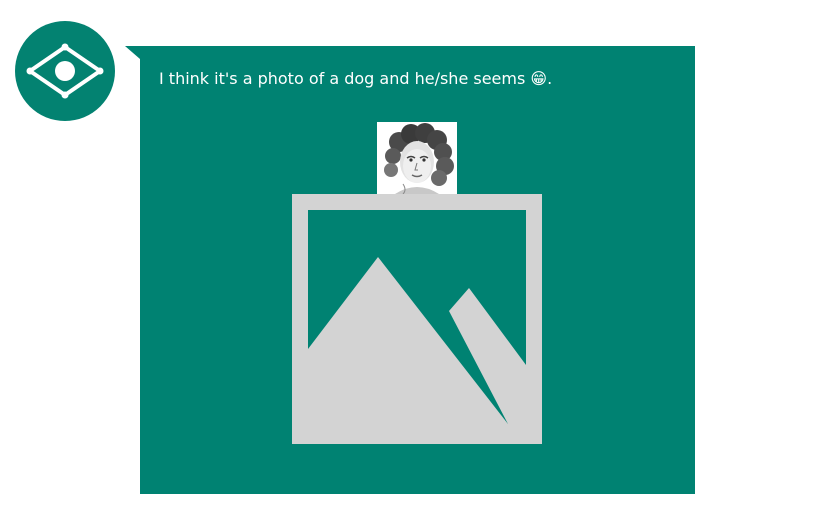  I want to click on portrait-sketch-thumbnail, so click(417, 158).